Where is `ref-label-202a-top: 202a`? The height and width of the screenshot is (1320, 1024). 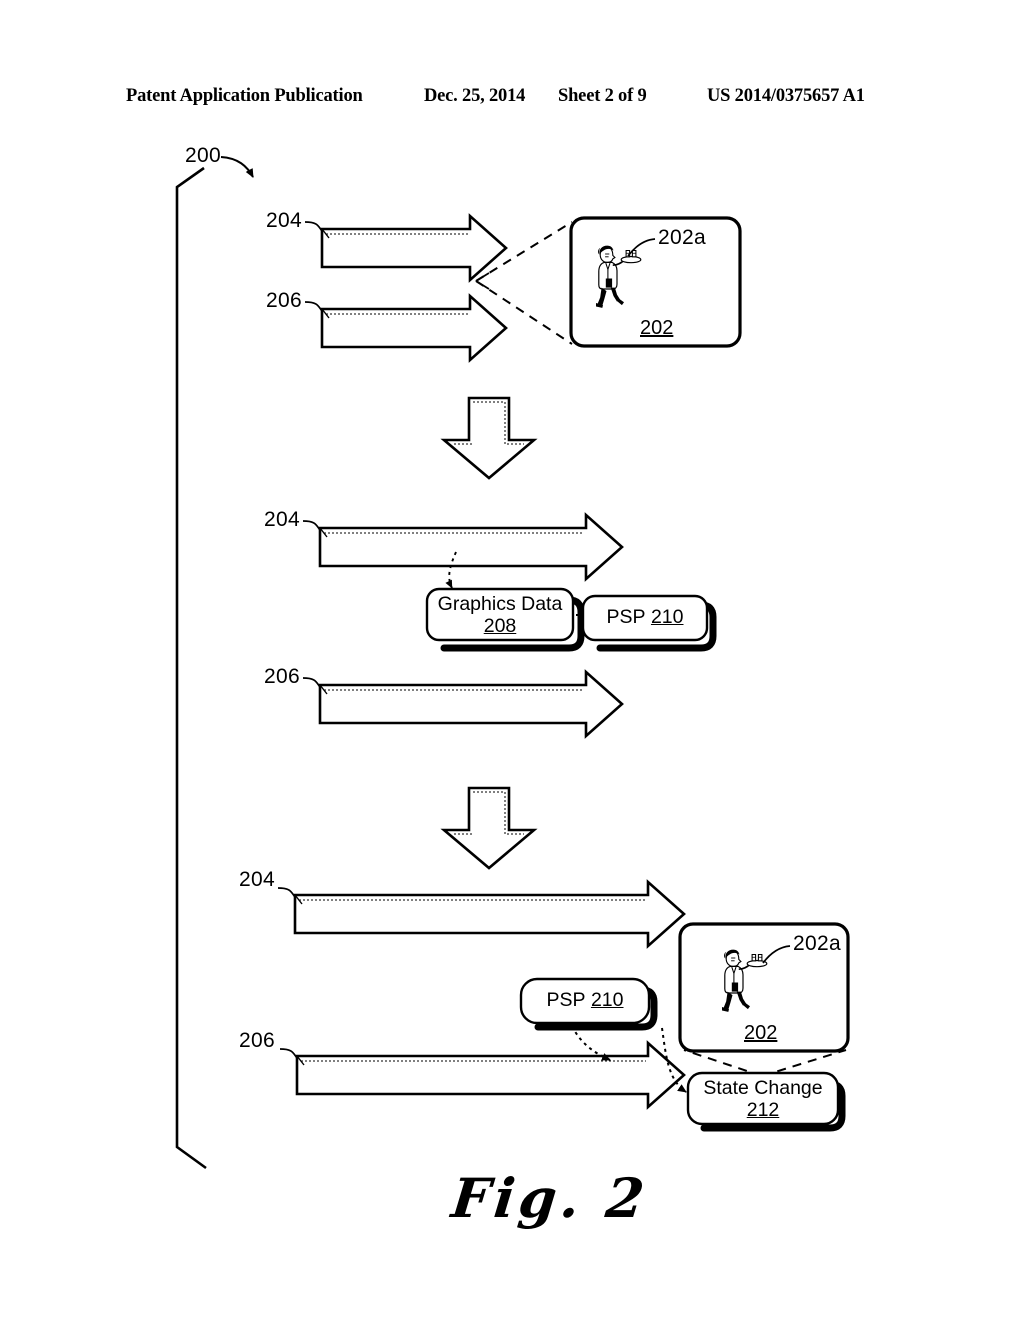
ref-label-202a-top: 202a is located at coordinates (682, 237).